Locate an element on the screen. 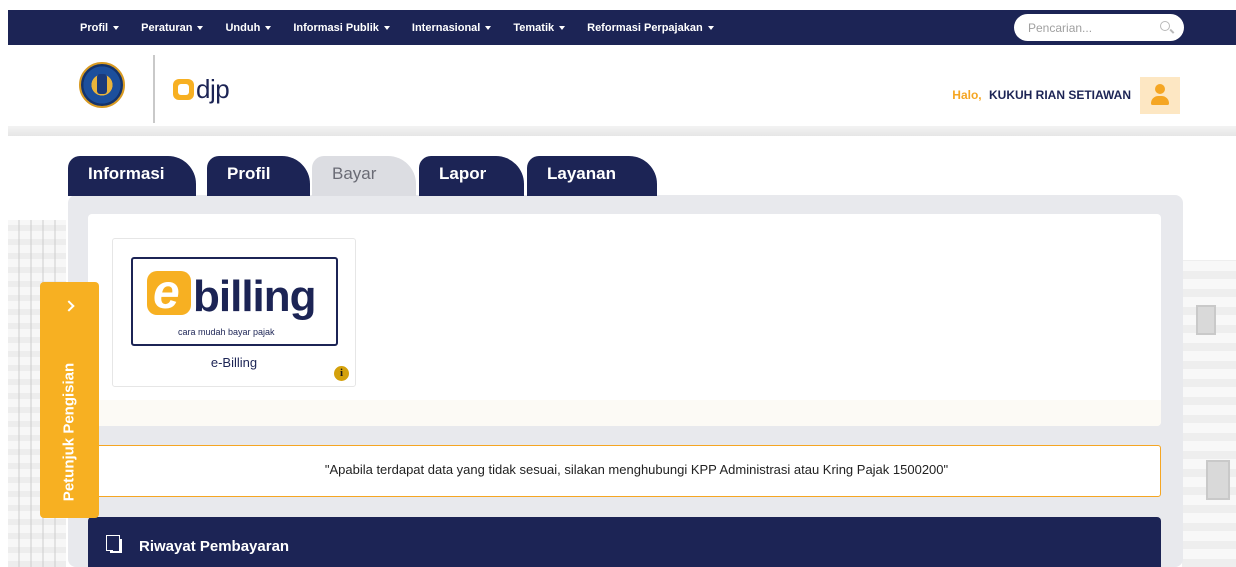  ebilling-e-mark is located at coordinates (169, 292).